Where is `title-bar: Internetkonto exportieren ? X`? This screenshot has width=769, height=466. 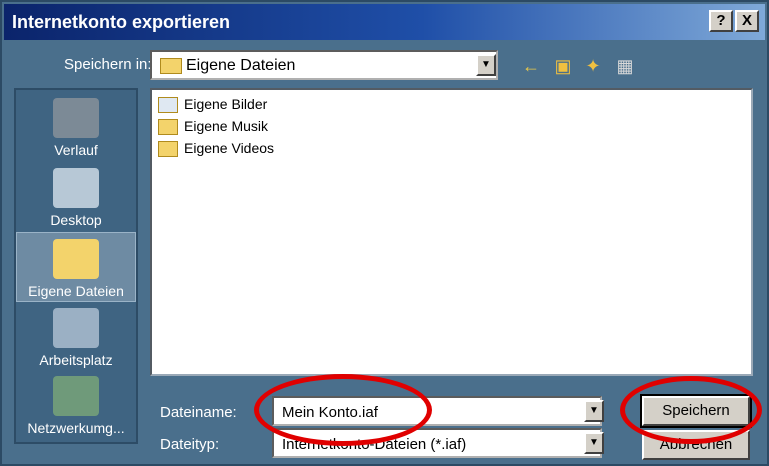 title-bar: Internetkonto exportieren ? X is located at coordinates (384, 22).